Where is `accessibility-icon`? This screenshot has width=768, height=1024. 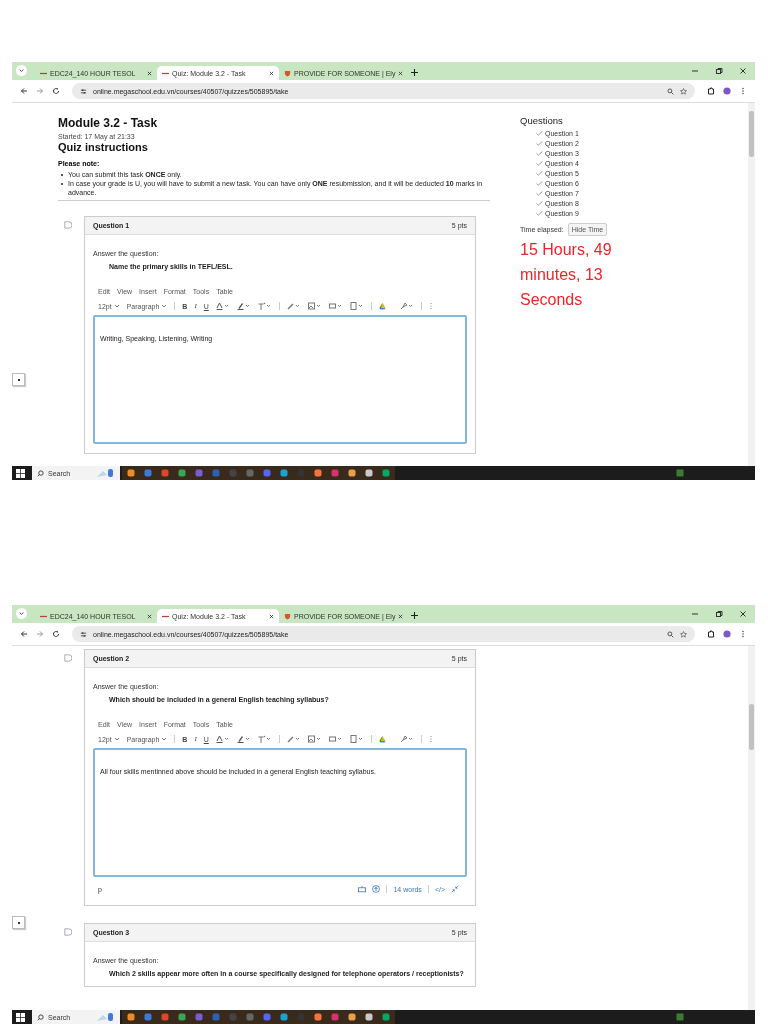 accessibility-icon is located at coordinates (376, 889).